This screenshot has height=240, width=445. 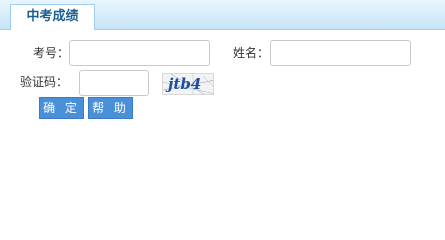 I want to click on title-bar: 中考成绩, so click(x=222, y=15).